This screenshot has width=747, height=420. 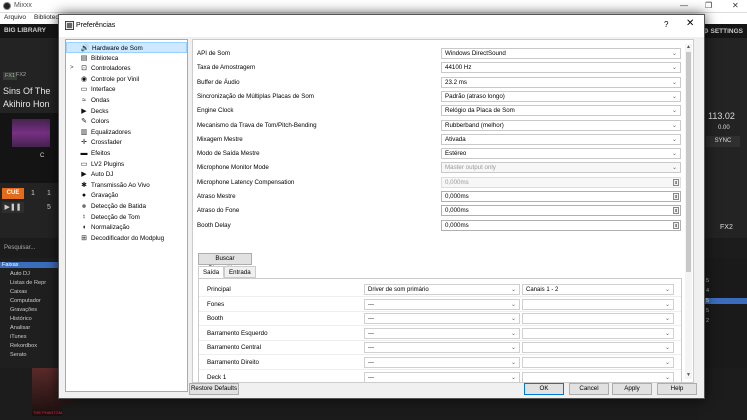 I want to click on setting-label: Booth Delay, so click(x=214, y=225).